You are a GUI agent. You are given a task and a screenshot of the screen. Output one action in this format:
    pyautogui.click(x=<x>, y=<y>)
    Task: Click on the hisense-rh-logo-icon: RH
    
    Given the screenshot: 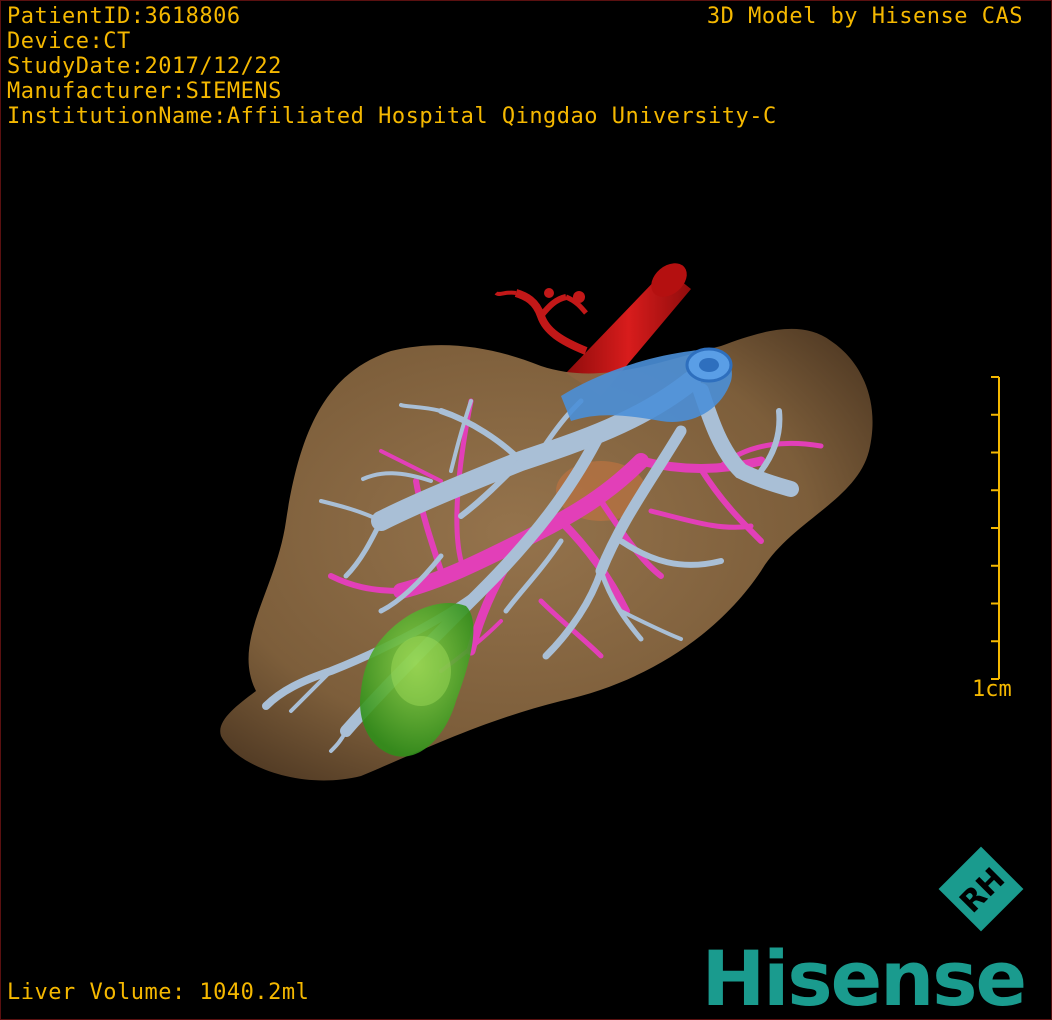 What is the action you would take?
    pyautogui.click(x=981, y=889)
    